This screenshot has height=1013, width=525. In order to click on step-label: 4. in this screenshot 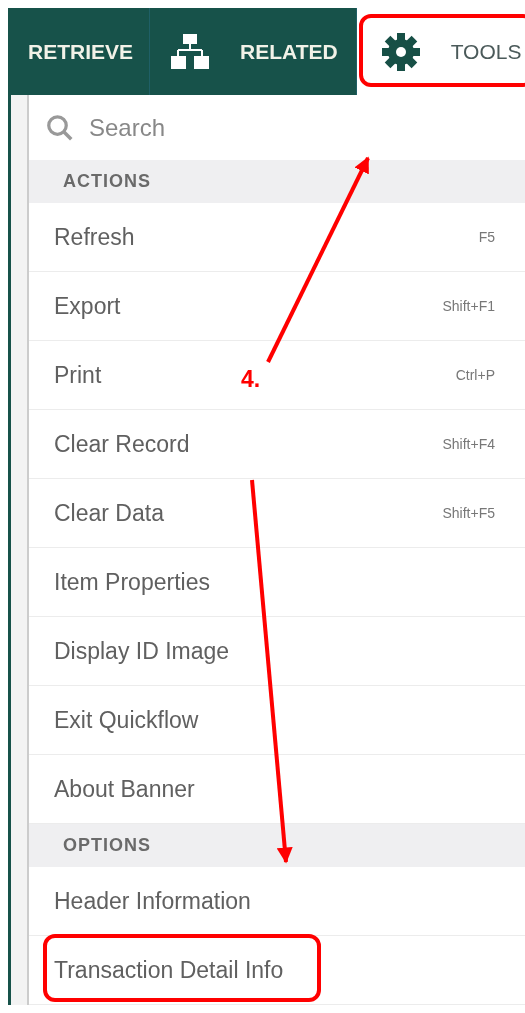, I will do `click(251, 379)`.